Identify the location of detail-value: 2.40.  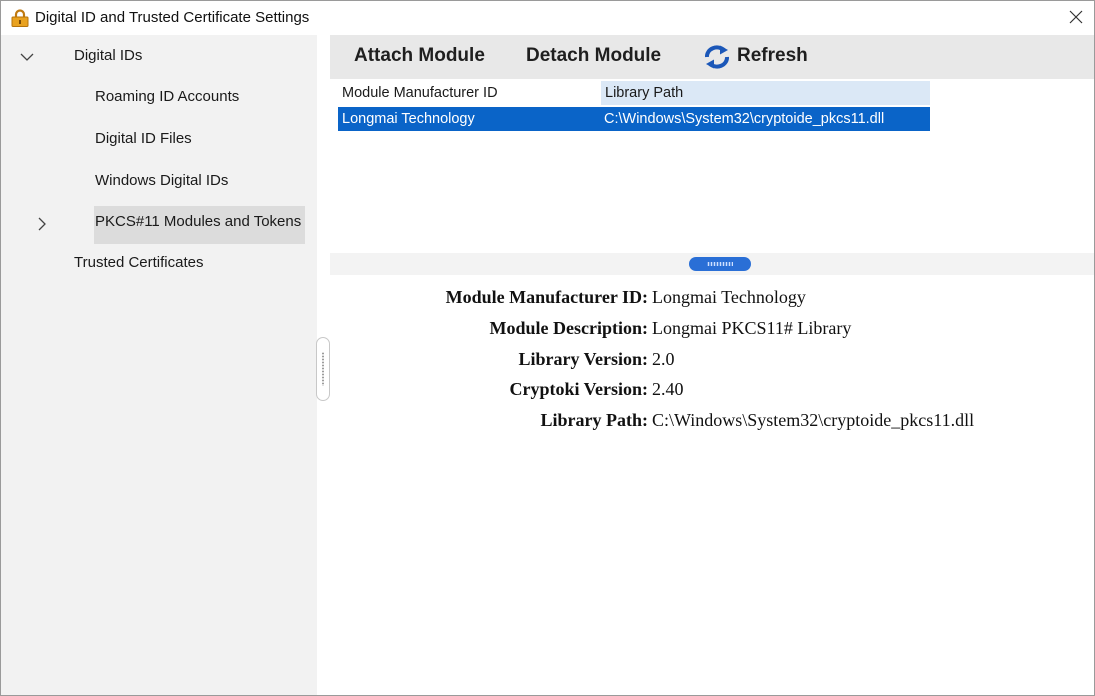
(668, 389).